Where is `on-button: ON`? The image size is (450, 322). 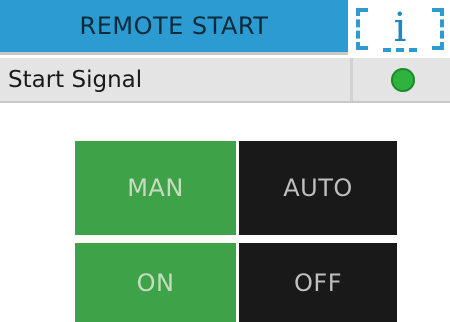
on-button: ON is located at coordinates (155, 282).